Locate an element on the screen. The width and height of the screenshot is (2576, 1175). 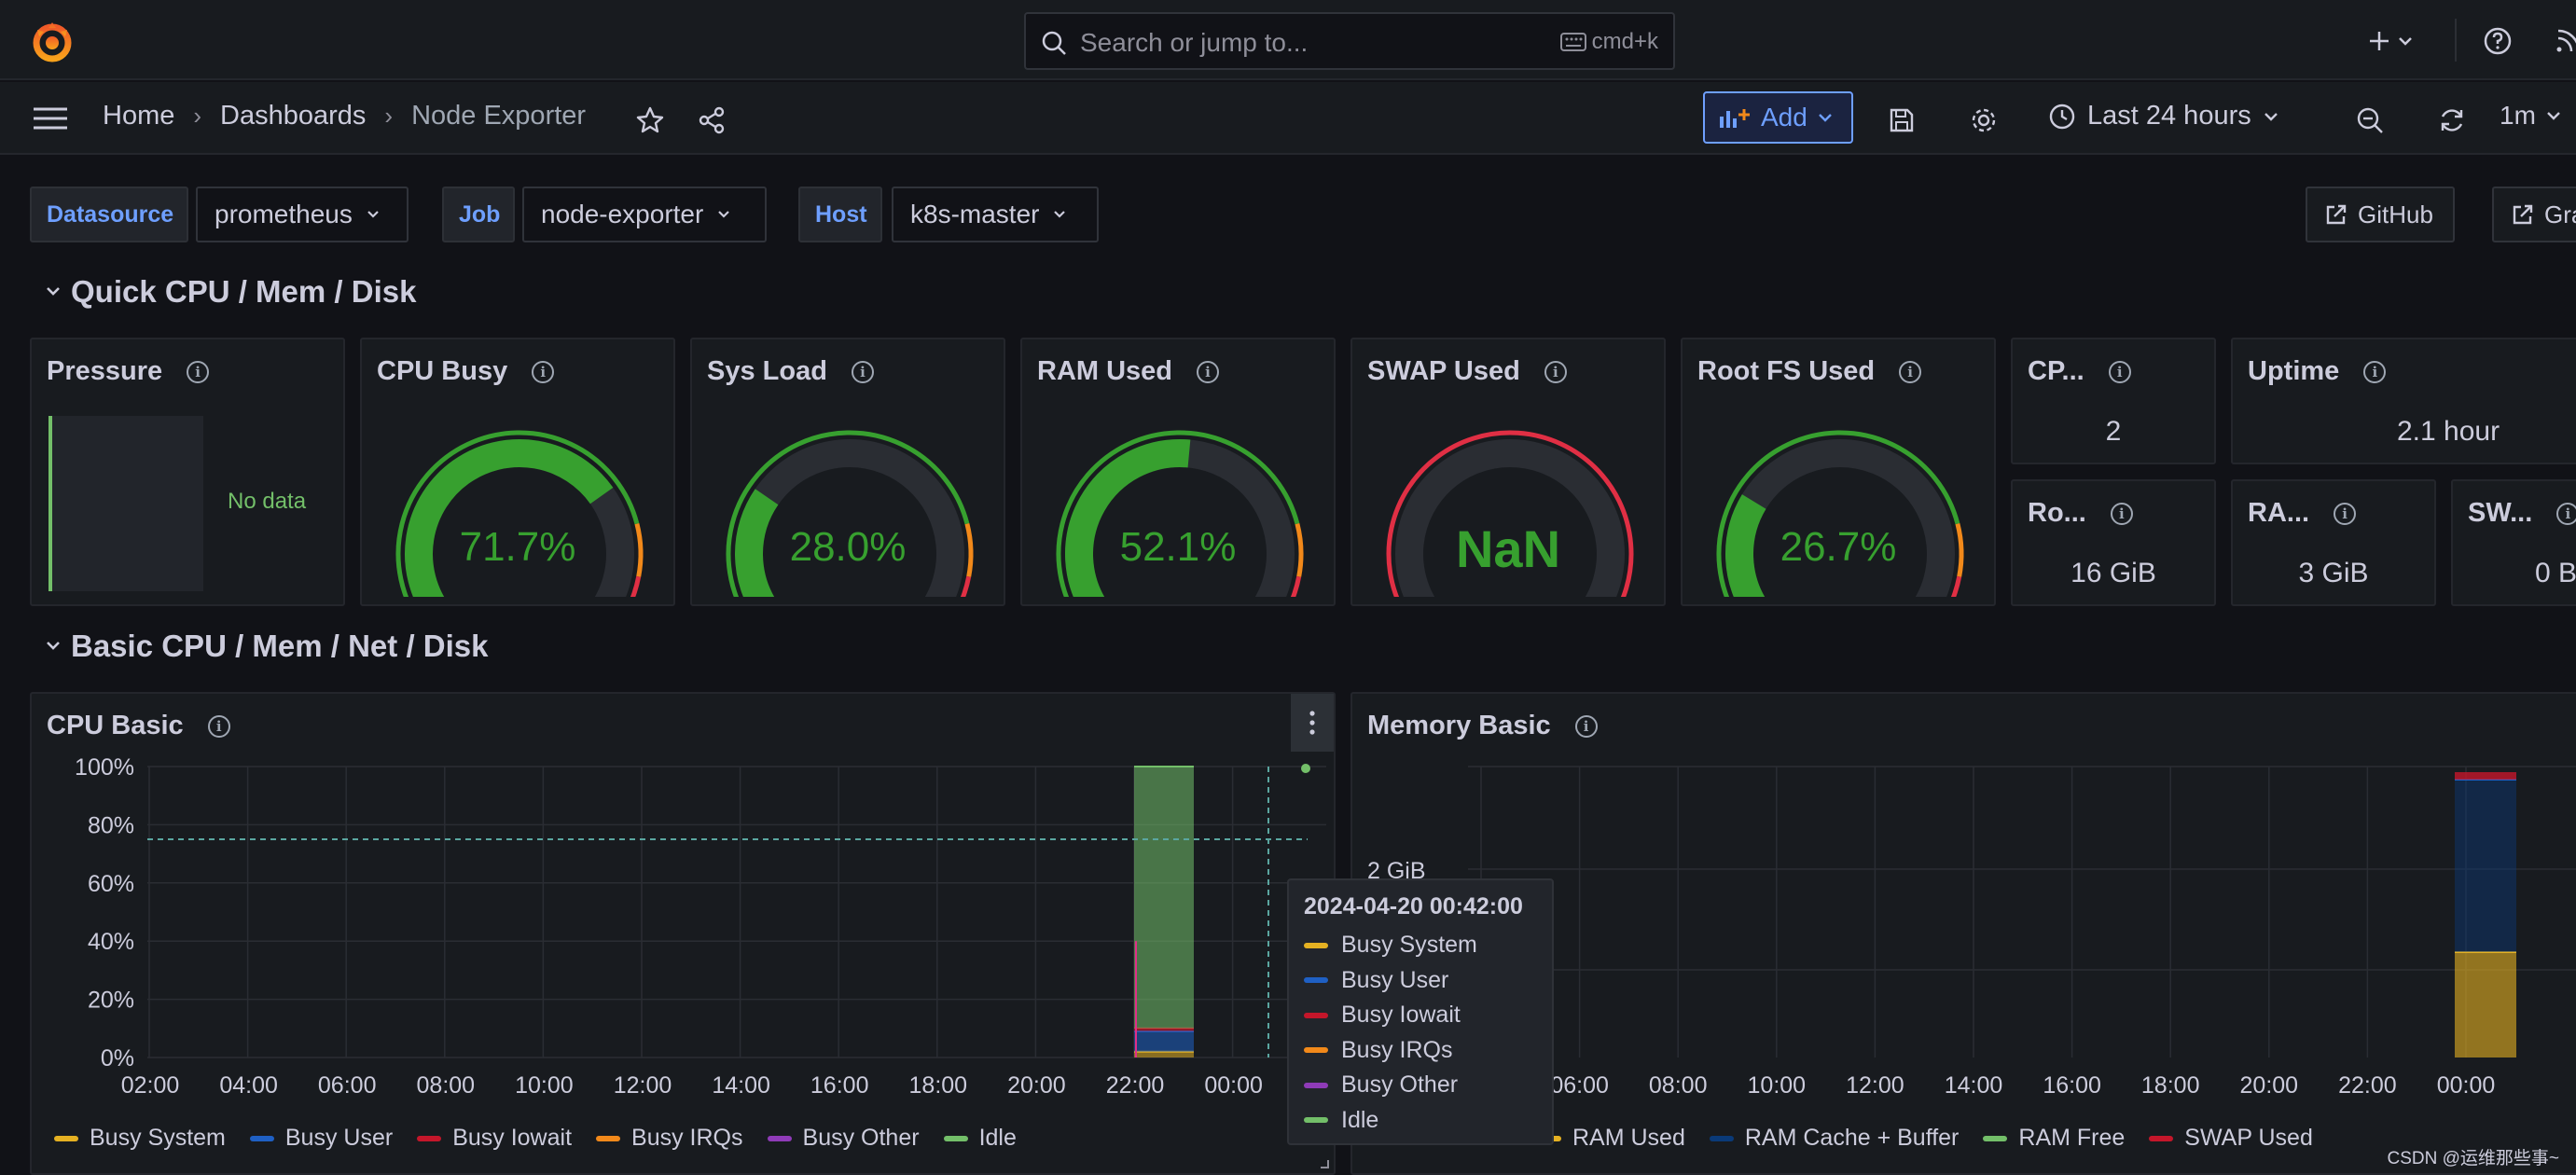
search-icon is located at coordinates (1054, 43).